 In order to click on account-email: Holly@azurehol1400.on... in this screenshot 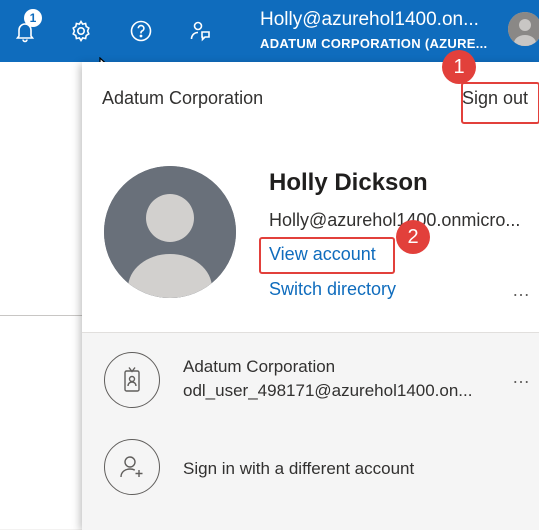, I will do `click(369, 20)`.